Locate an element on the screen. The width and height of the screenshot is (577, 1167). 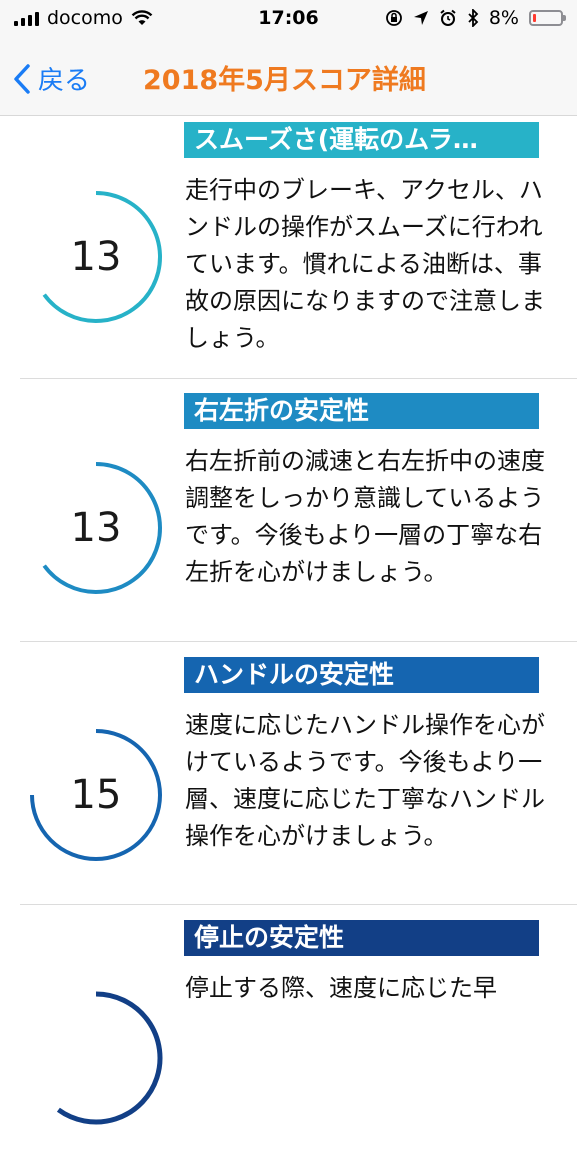
bluetooth-icon is located at coordinates (473, 18).